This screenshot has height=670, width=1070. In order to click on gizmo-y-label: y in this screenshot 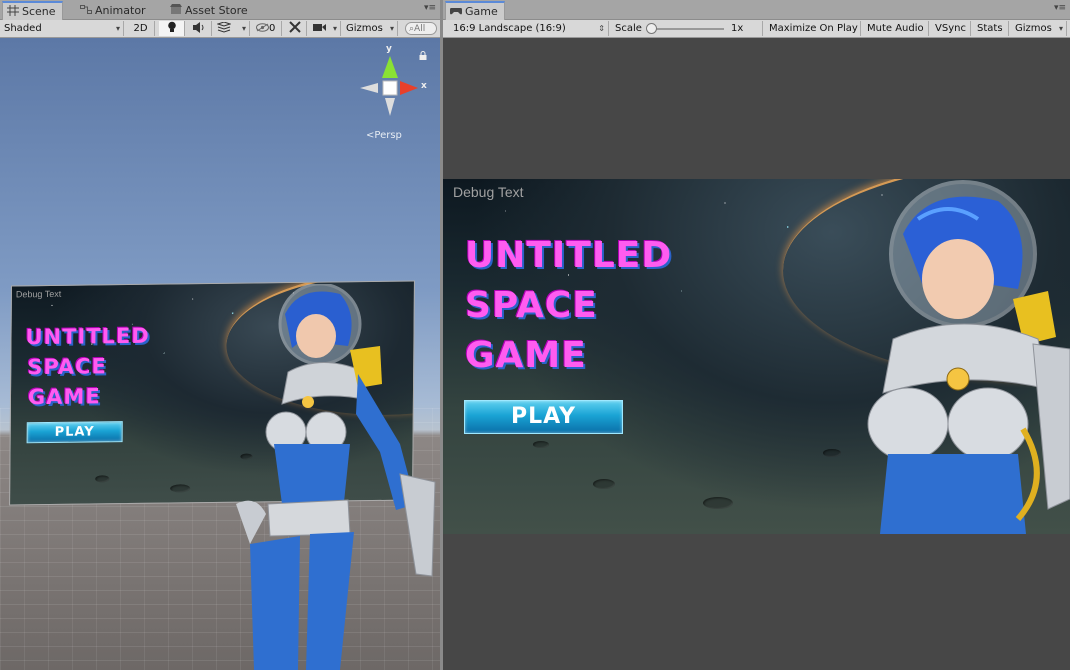, I will do `click(389, 49)`.